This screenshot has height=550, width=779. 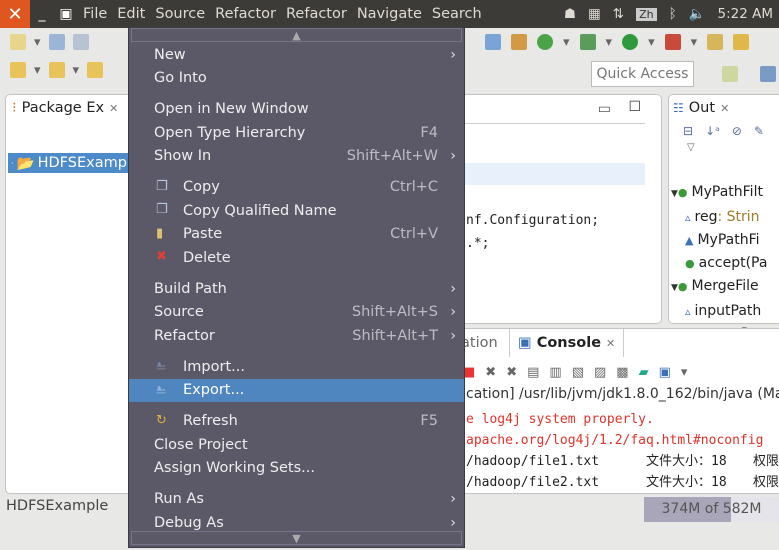 I want to click on scroll-lock-icon: ▥, so click(x=555, y=372).